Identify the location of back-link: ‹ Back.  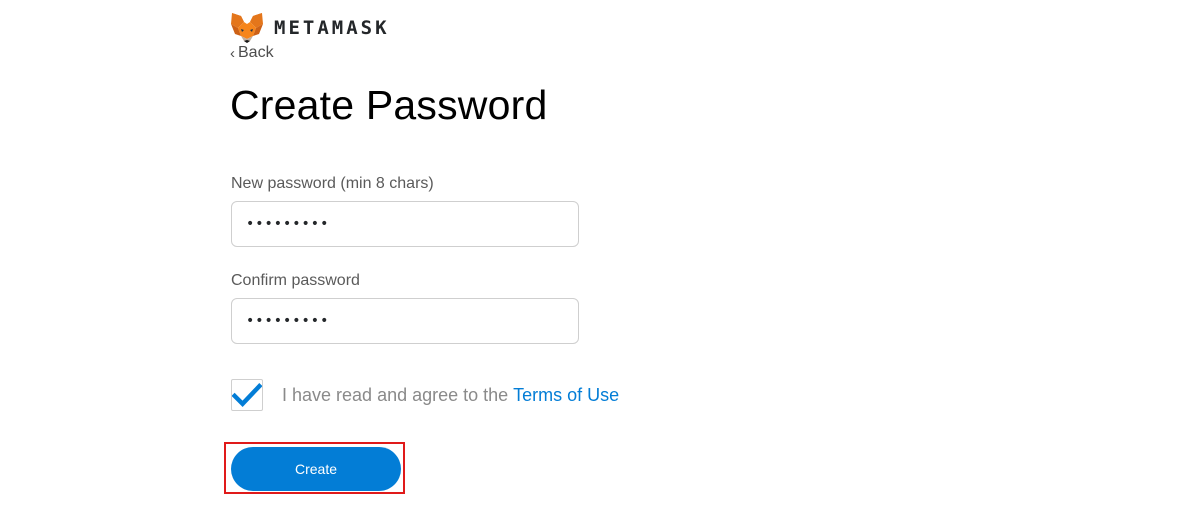
(252, 53).